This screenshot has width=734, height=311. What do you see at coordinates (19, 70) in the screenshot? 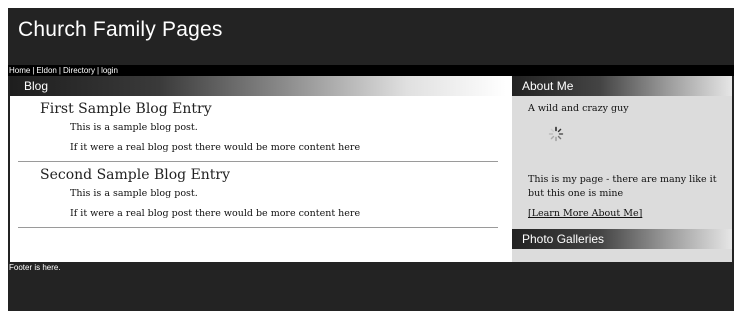
I see `nav-home-link: Home` at bounding box center [19, 70].